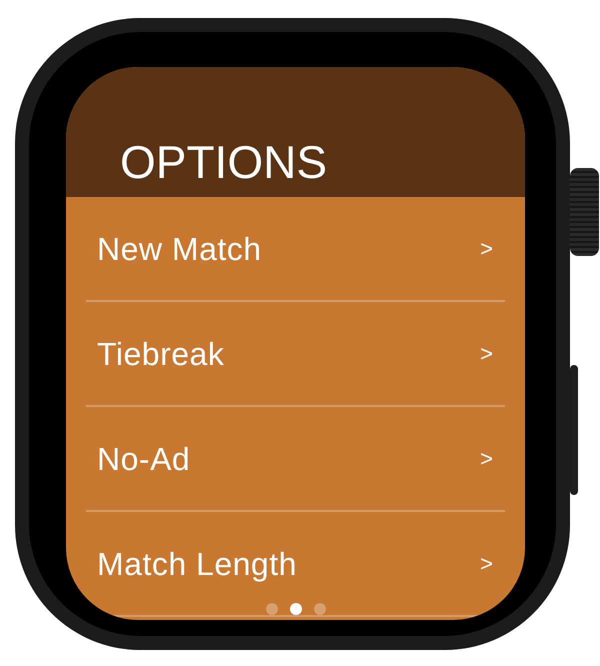 This screenshot has height=666, width=600. Describe the element at coordinates (295, 353) in the screenshot. I see `menu-item: Tiebreak >` at that location.